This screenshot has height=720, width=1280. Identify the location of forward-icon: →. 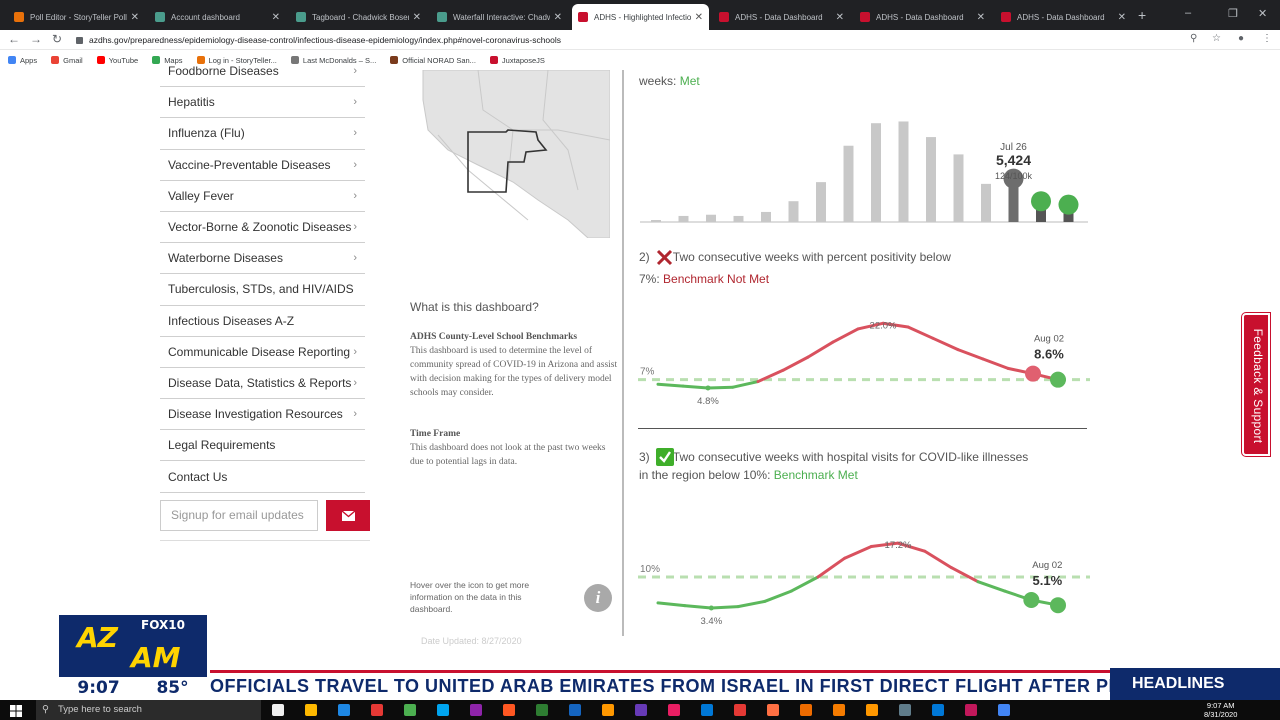
(36, 39).